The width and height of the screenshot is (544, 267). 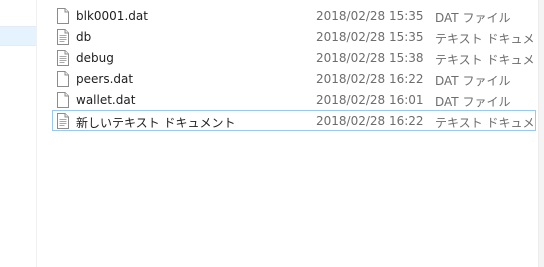 What do you see at coordinates (294, 78) in the screenshot?
I see `file-row-peers: peers.dat 2018/02/28 16:22 DAT ファイル` at bounding box center [294, 78].